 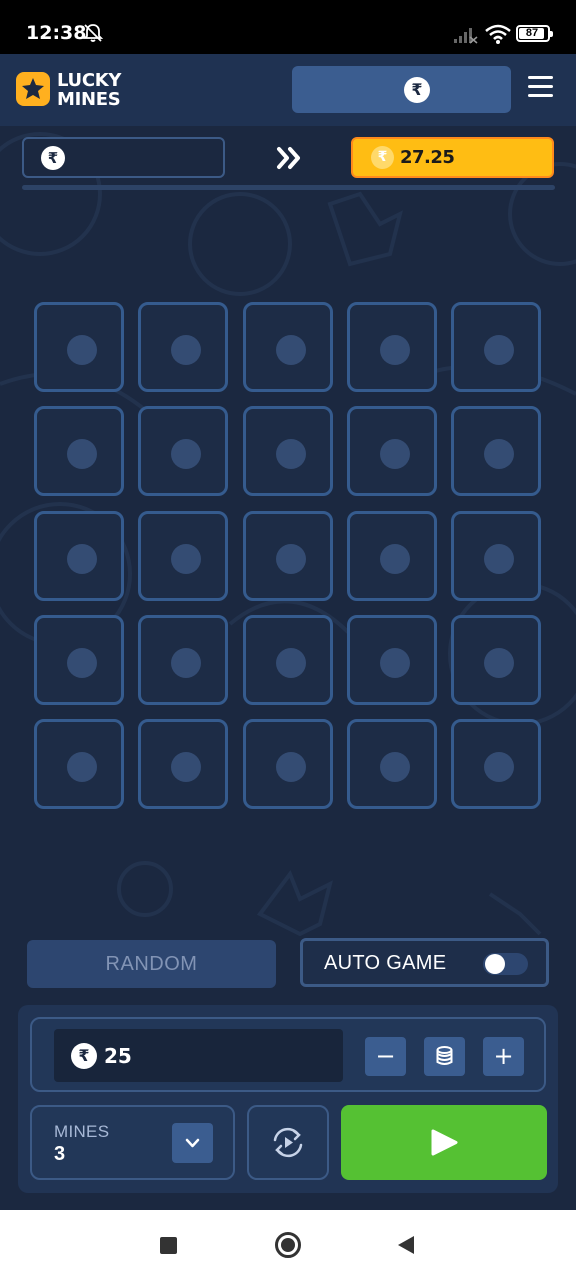 What do you see at coordinates (33, 89) in the screenshot?
I see `star-logo-icon` at bounding box center [33, 89].